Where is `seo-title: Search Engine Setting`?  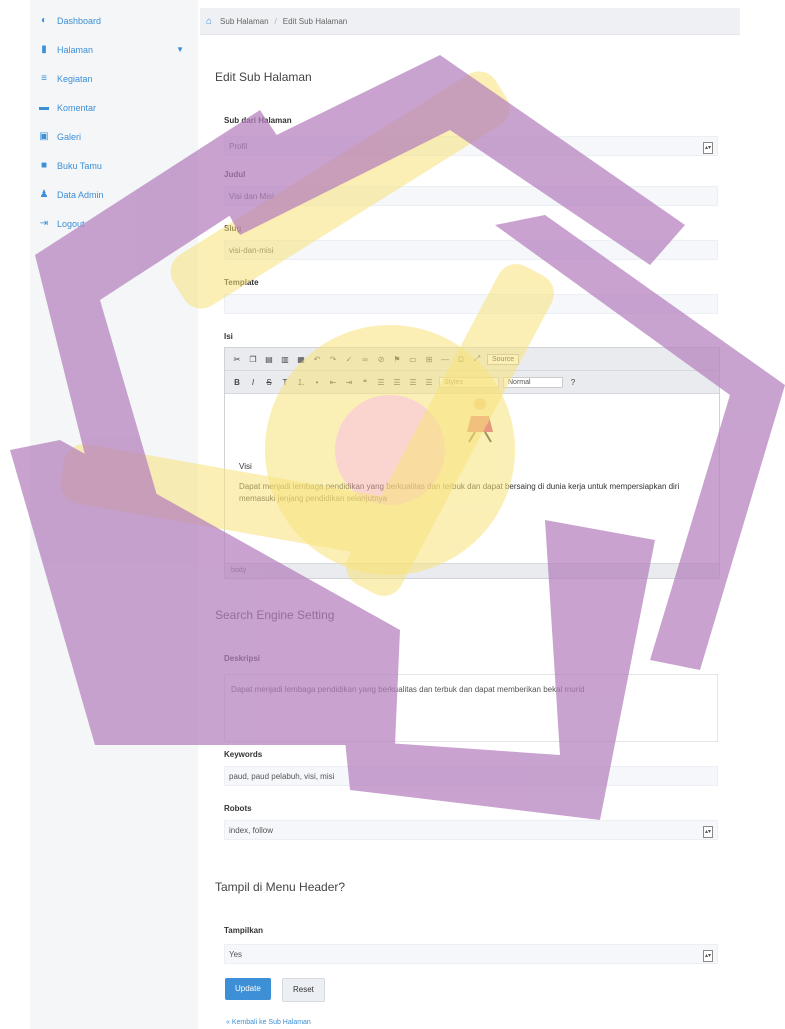
seo-title: Search Engine Setting is located at coordinates (275, 615).